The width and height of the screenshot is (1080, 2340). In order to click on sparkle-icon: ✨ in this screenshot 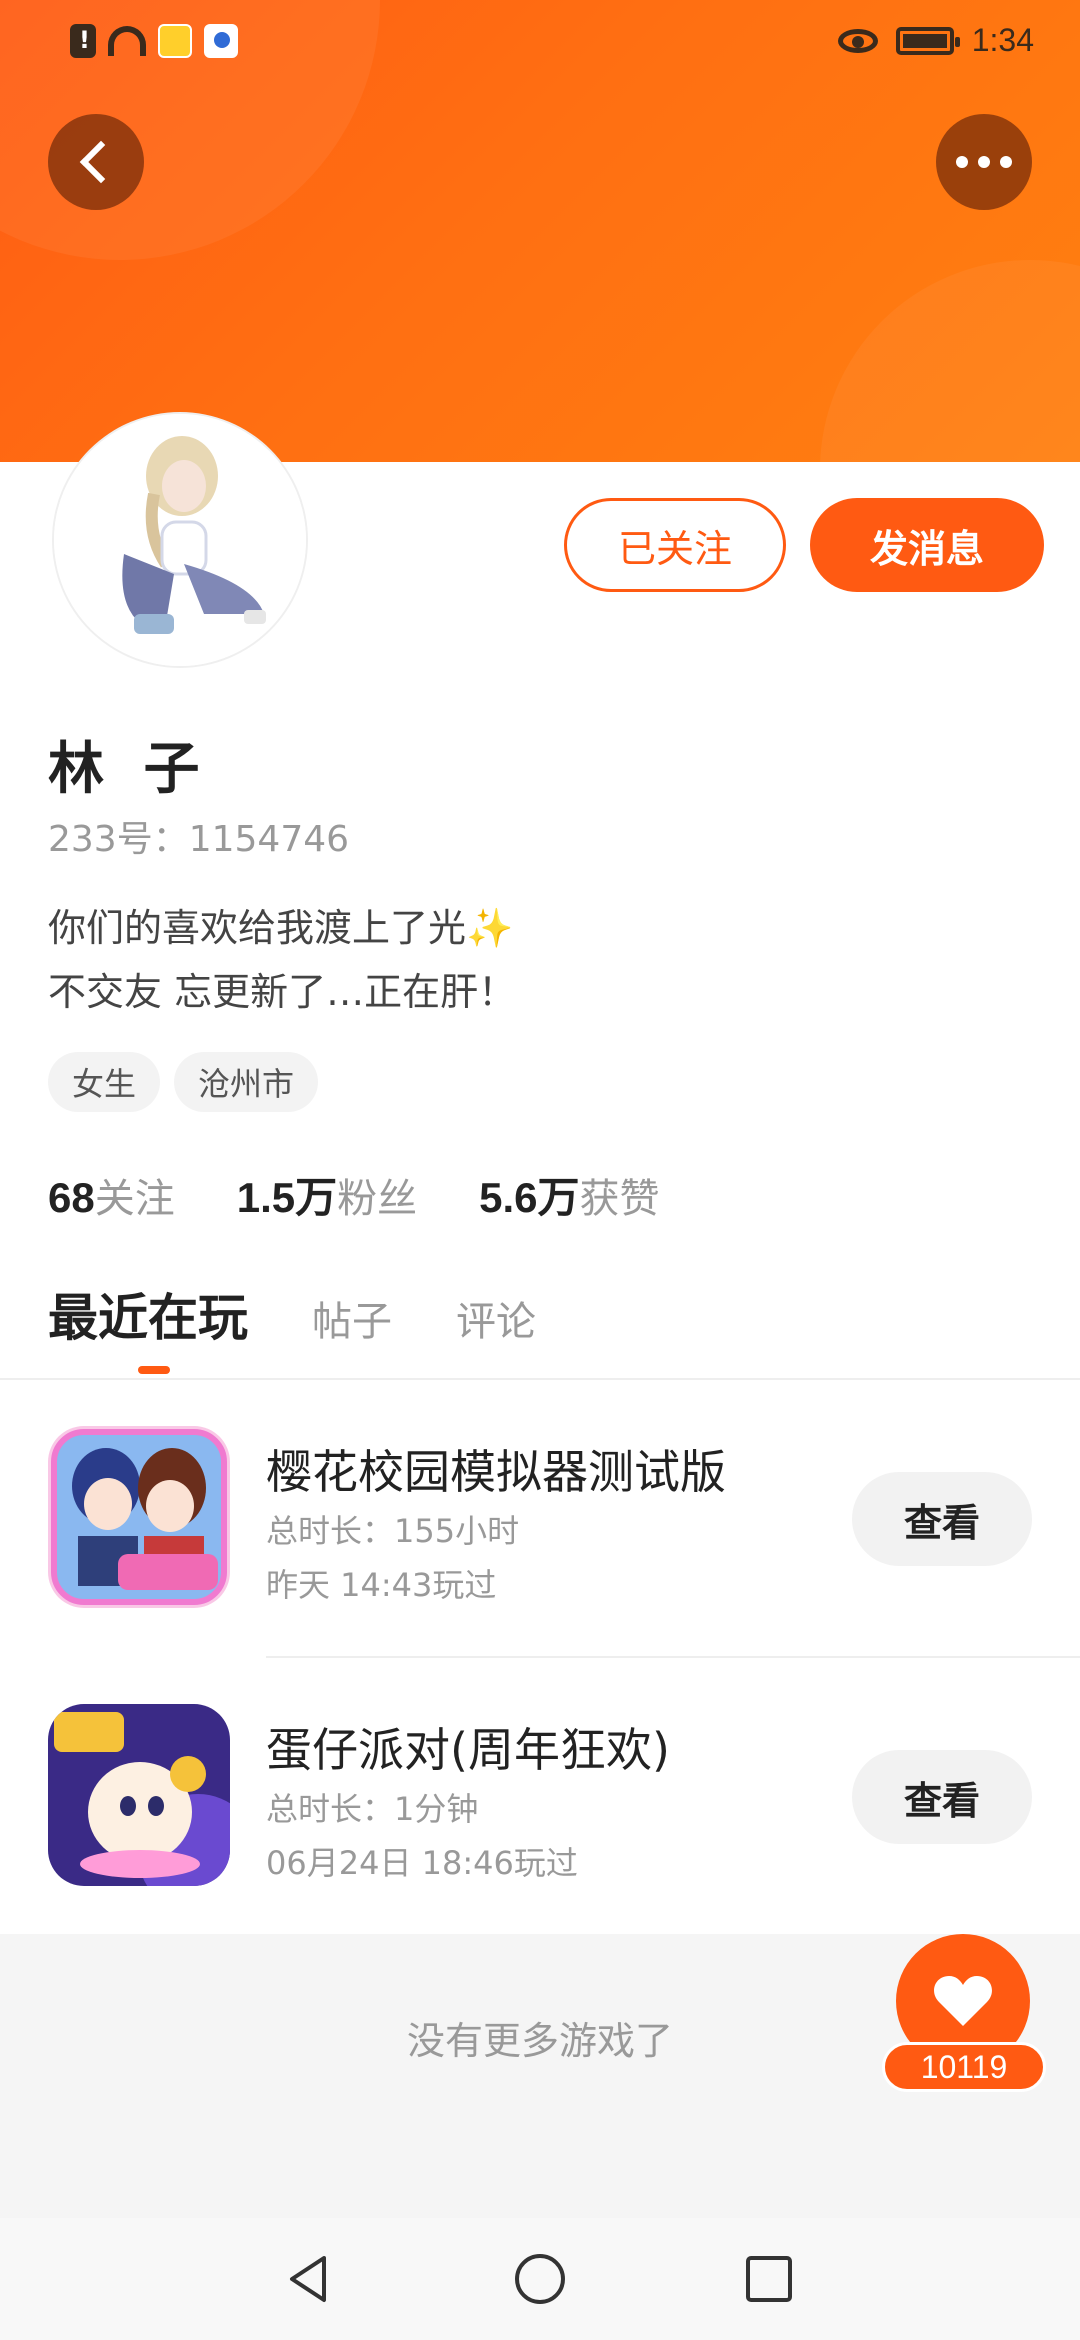, I will do `click(490, 928)`.